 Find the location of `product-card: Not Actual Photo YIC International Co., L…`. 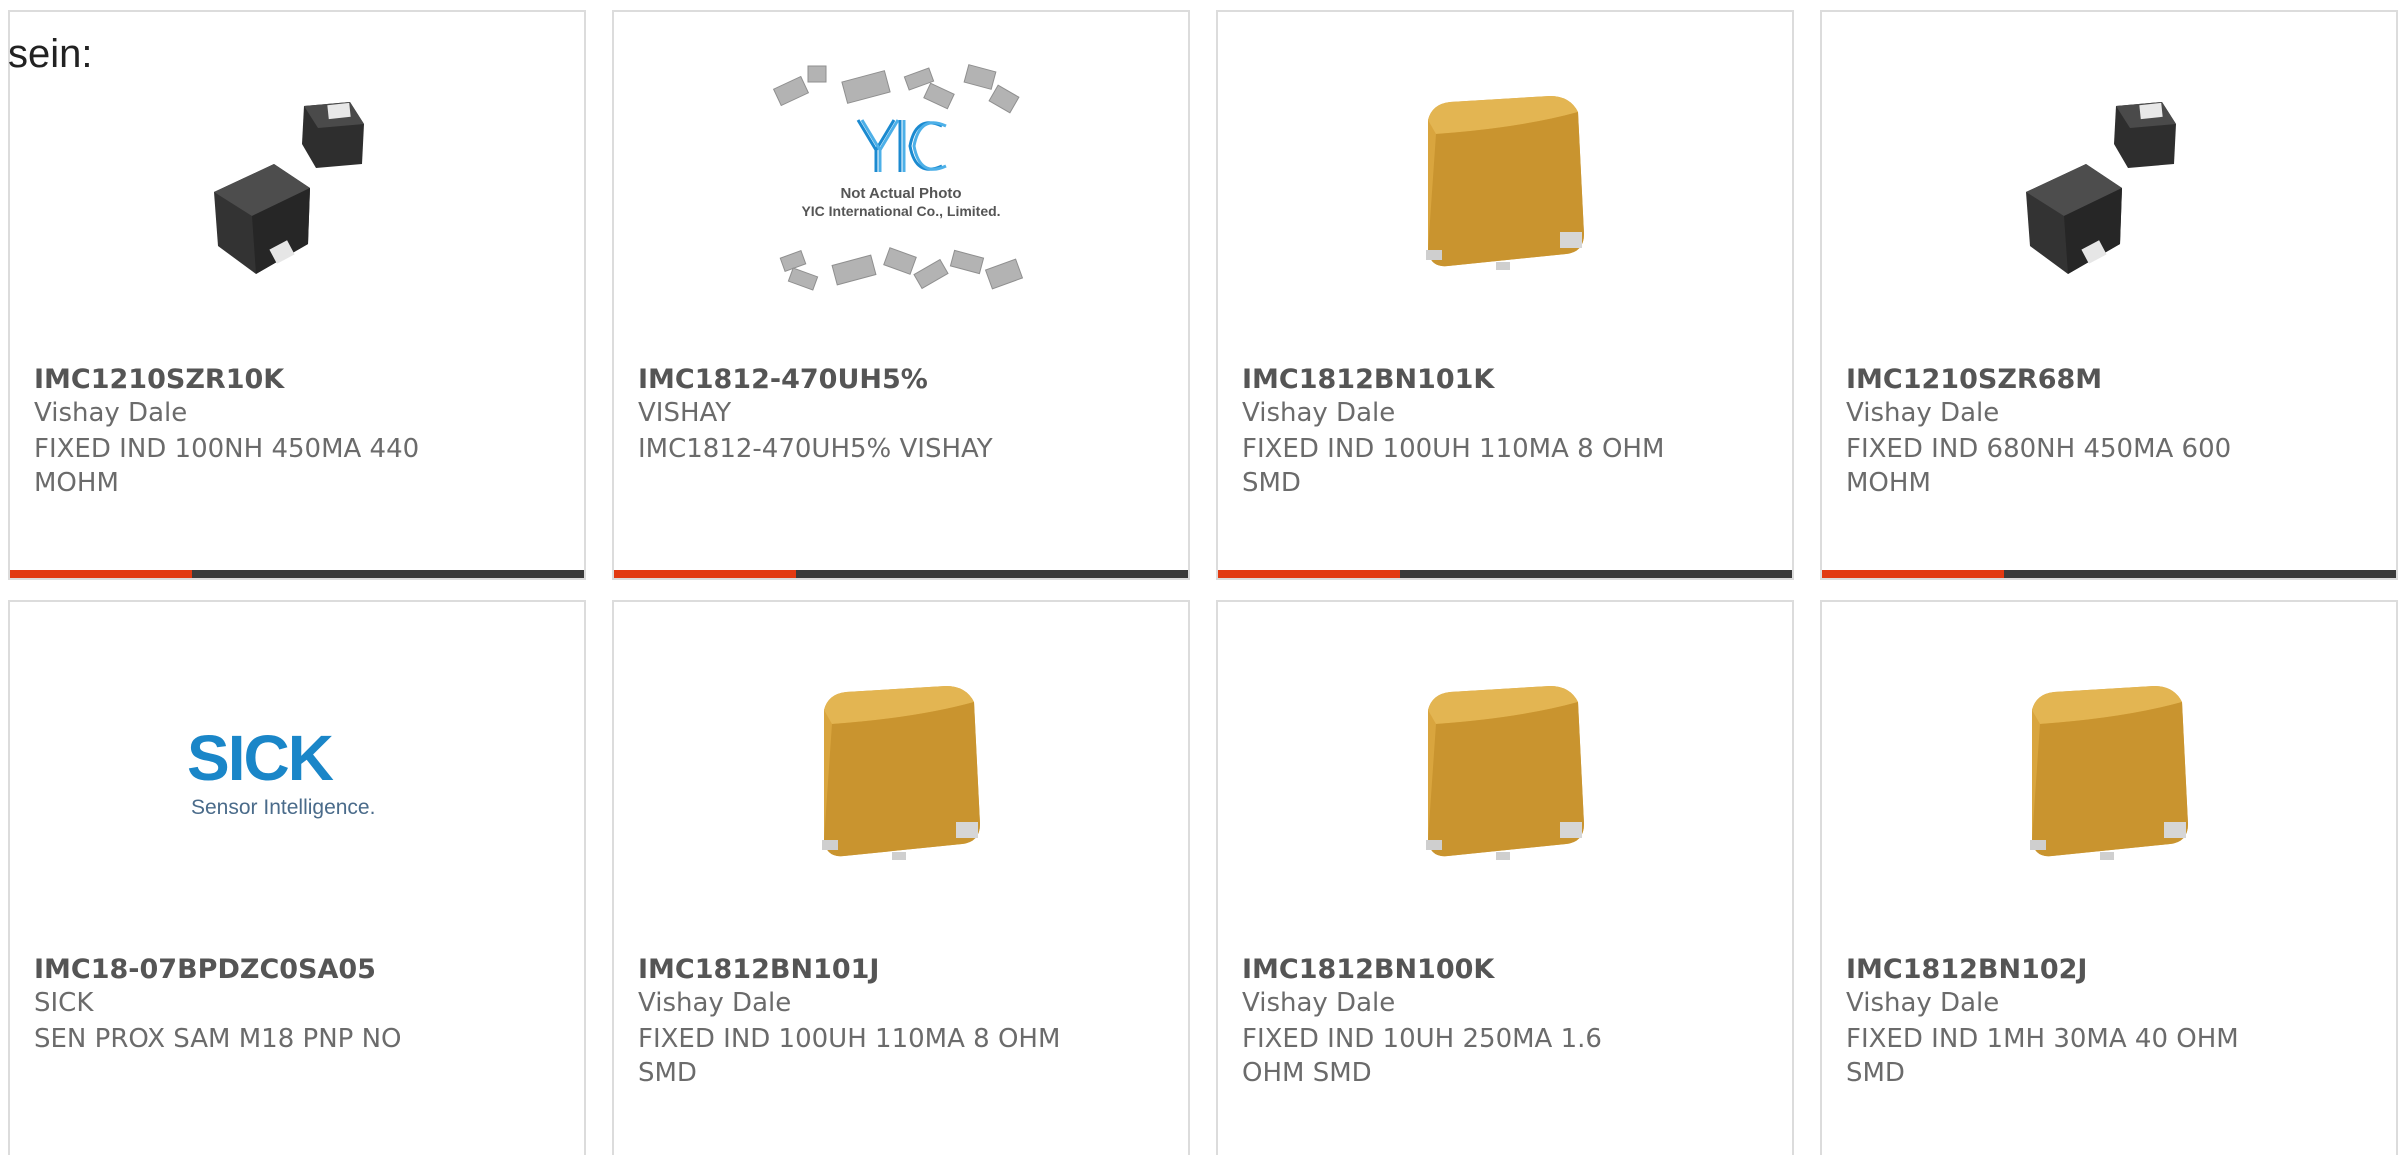

product-card: Not Actual Photo YIC International Co., L… is located at coordinates (901, 295).